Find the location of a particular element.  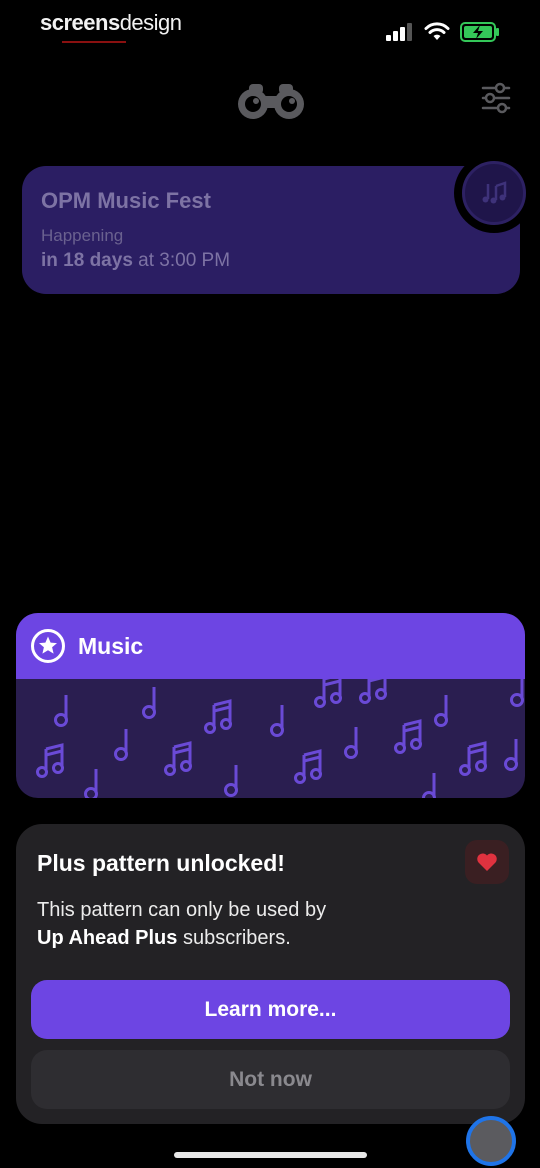

assistive-touch-button is located at coordinates (491, 1141).